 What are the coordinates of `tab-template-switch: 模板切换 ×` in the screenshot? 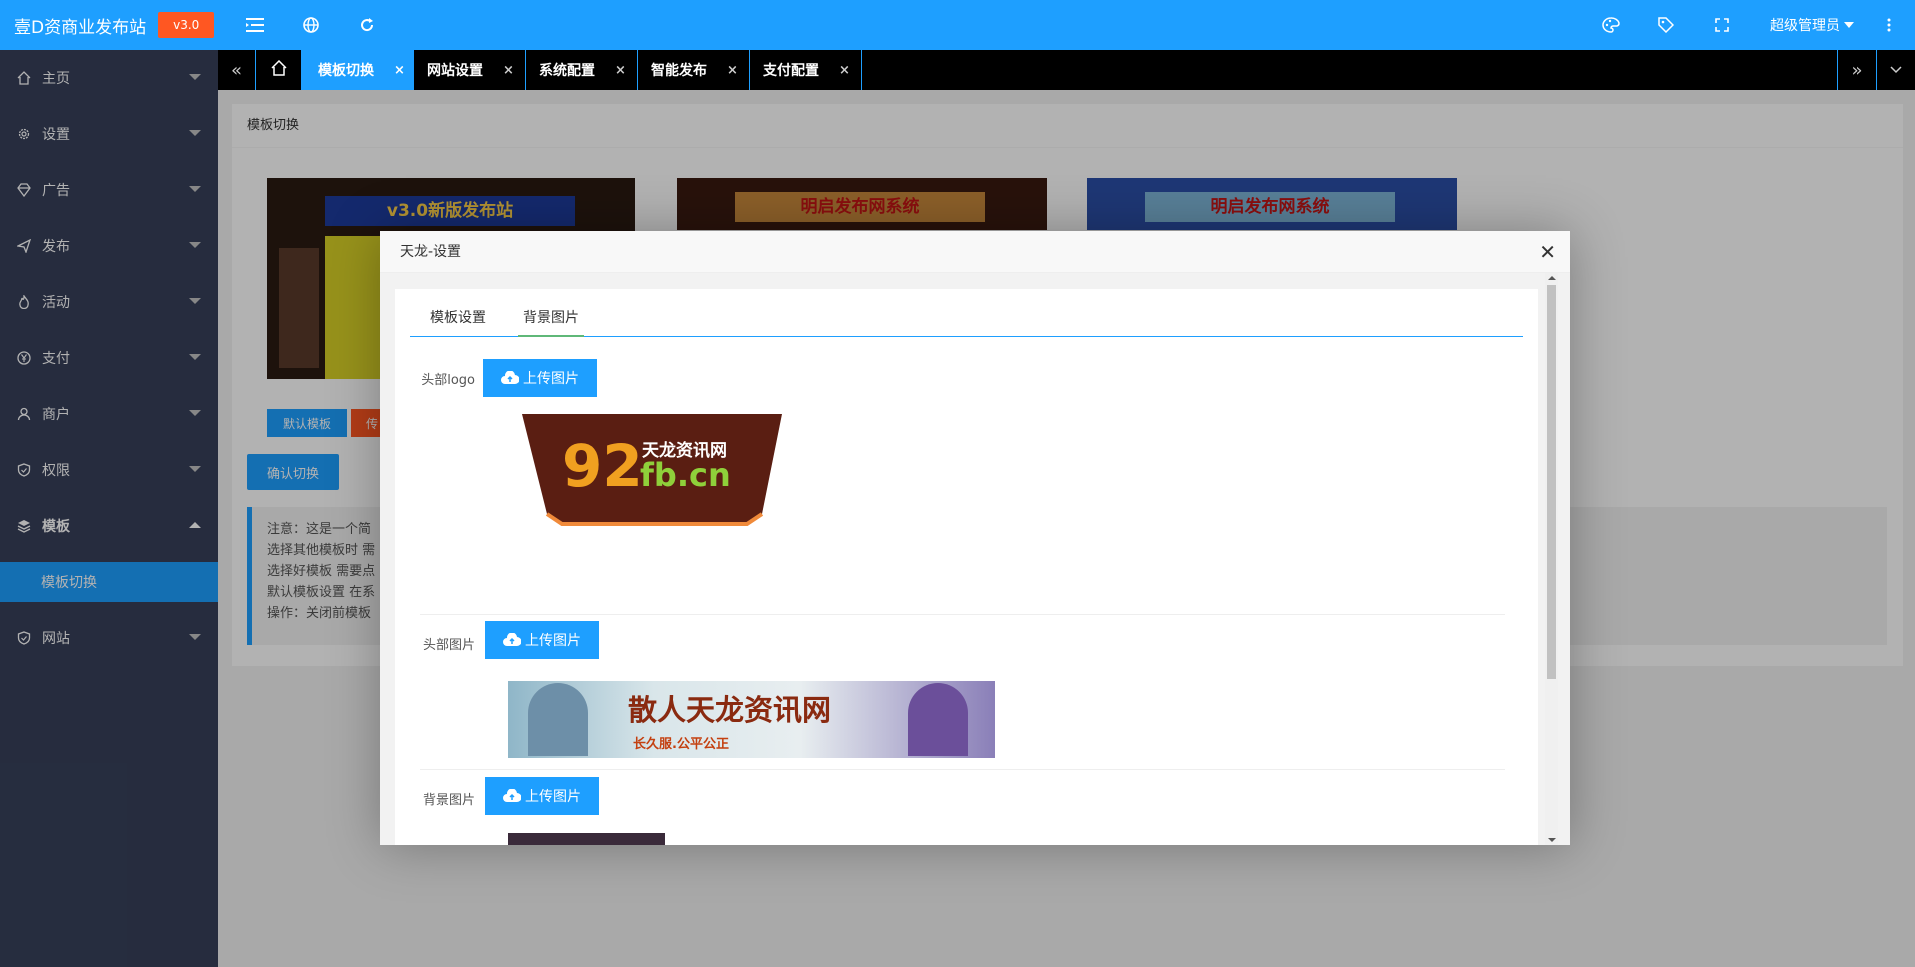 It's located at (358, 70).